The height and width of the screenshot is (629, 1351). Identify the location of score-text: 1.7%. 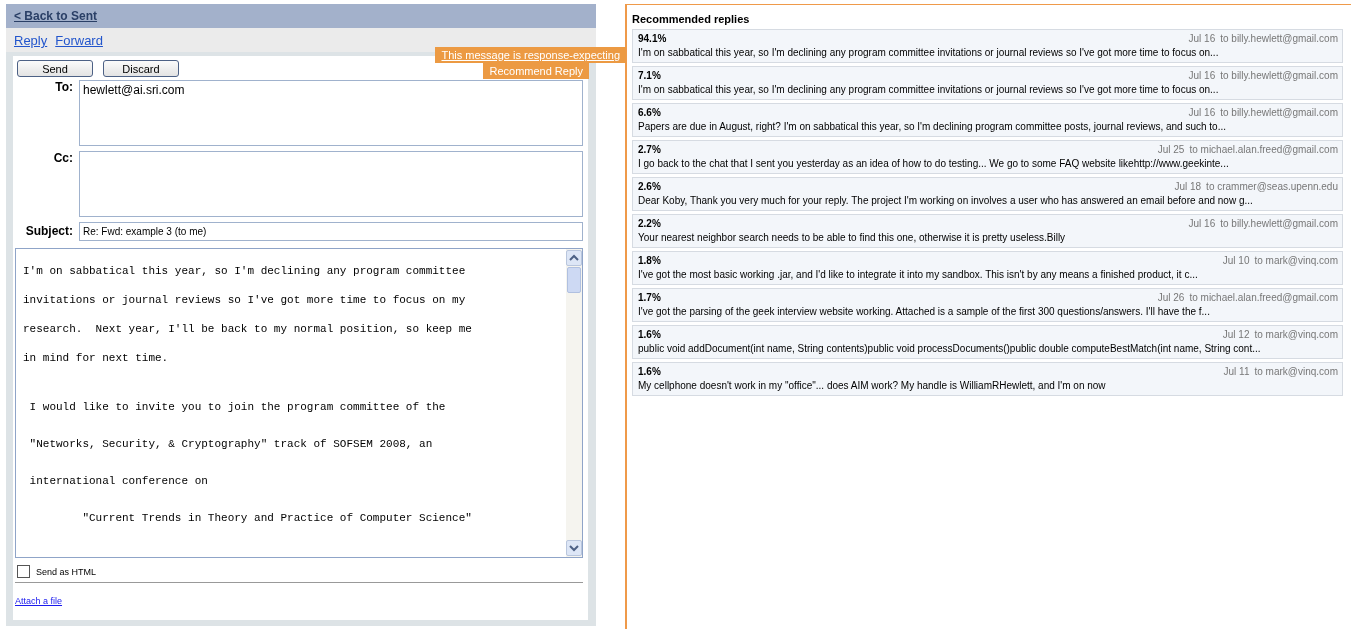
(649, 297).